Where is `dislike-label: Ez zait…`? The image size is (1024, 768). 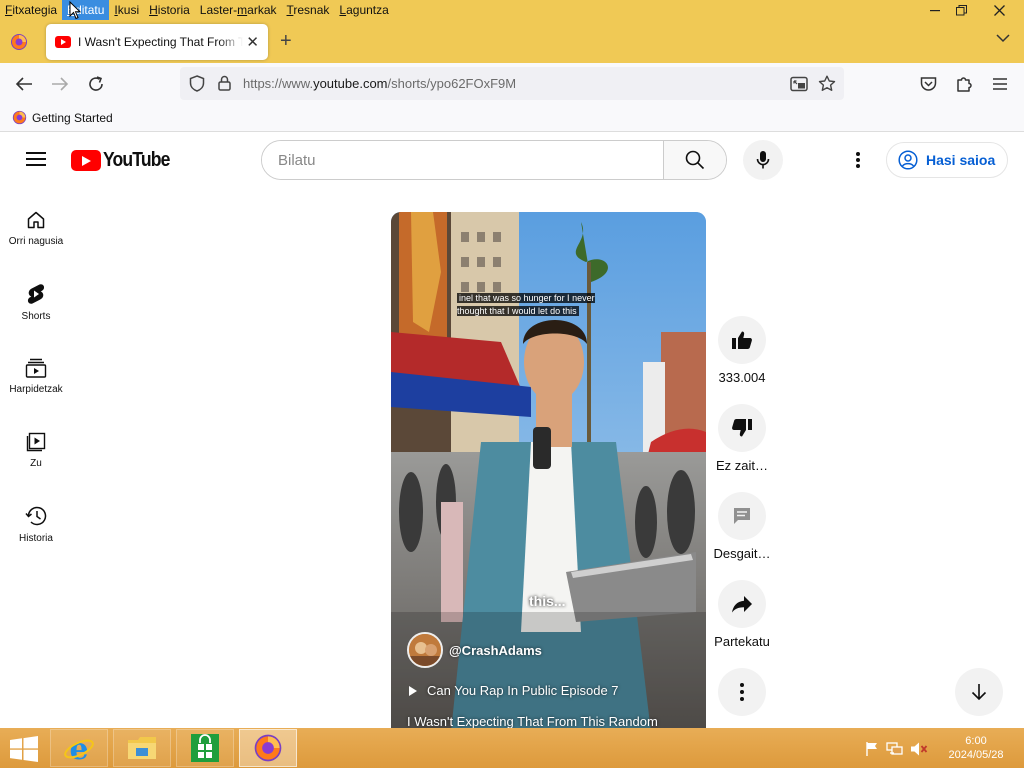
dislike-label: Ez zait… is located at coordinates (741, 465).